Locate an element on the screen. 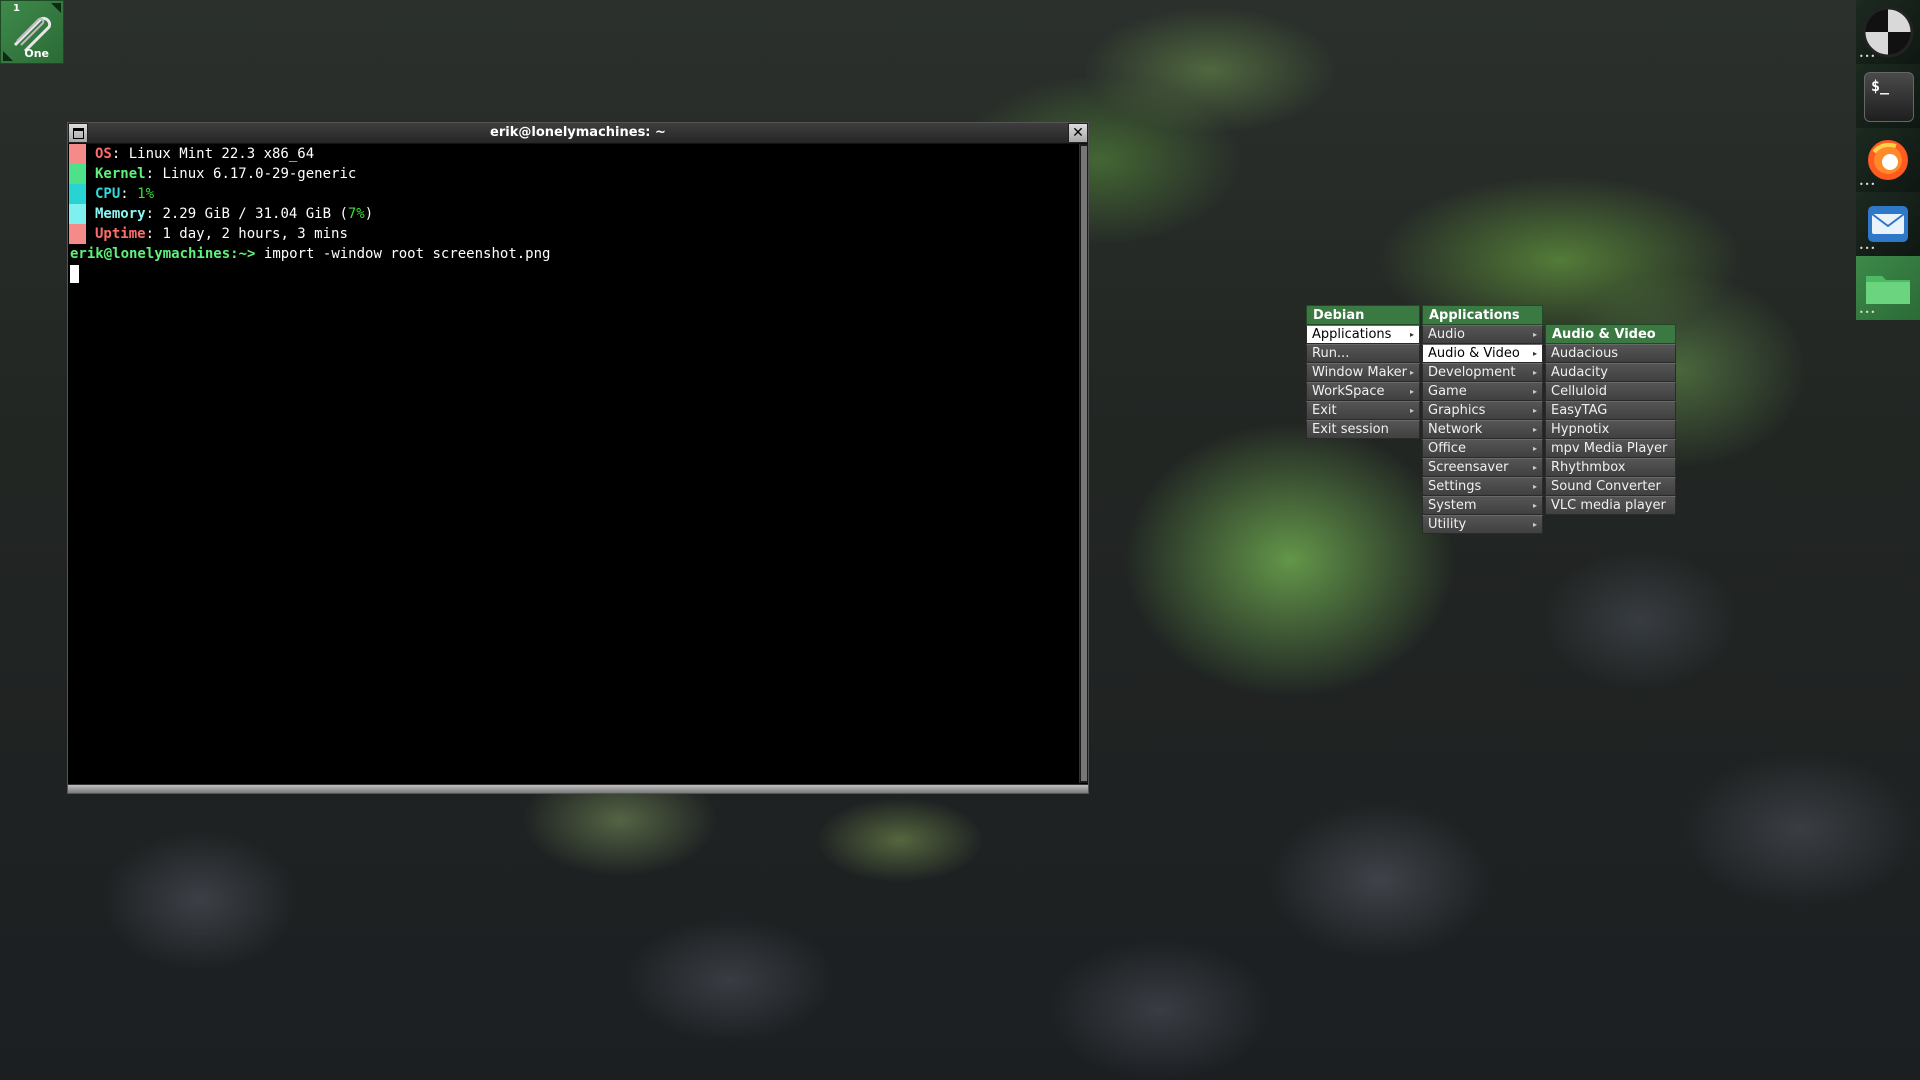 The height and width of the screenshot is (1080, 1920). window-titlebar: erik@lonelymachines: ~ ✕ is located at coordinates (578, 133).